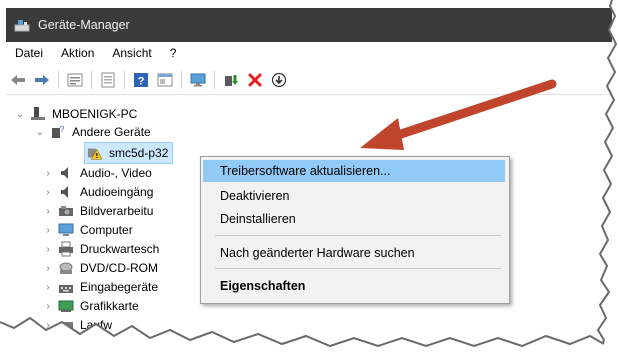 This screenshot has width=619, height=360. Describe the element at coordinates (279, 80) in the screenshot. I see `scan-icon` at that location.